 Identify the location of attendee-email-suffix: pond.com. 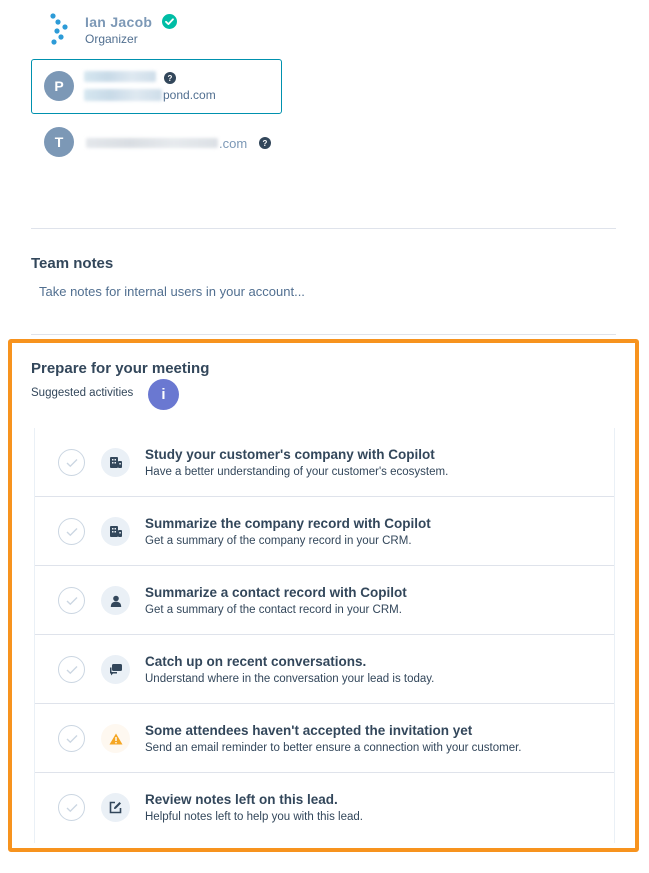
(189, 95).